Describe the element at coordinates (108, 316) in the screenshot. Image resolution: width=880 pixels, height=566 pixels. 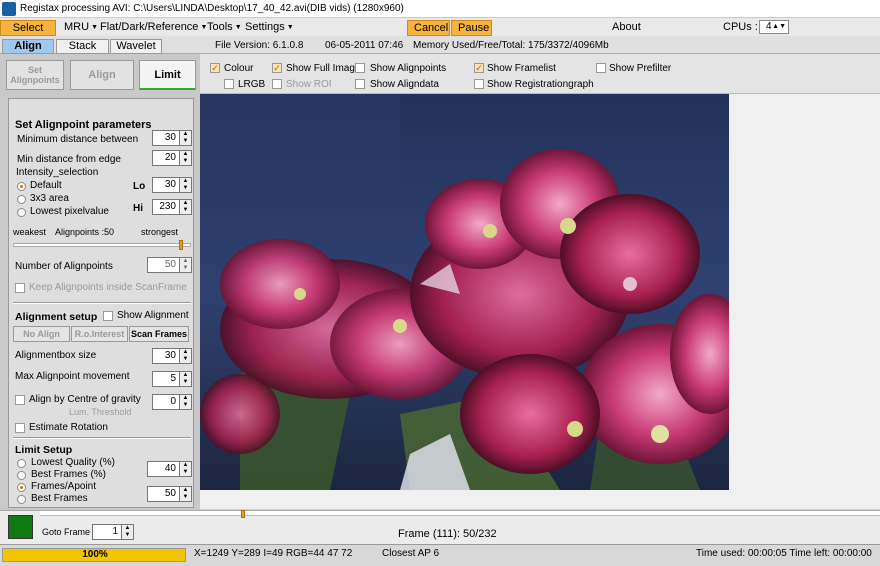
I see `show-alignment-checkbox` at that location.